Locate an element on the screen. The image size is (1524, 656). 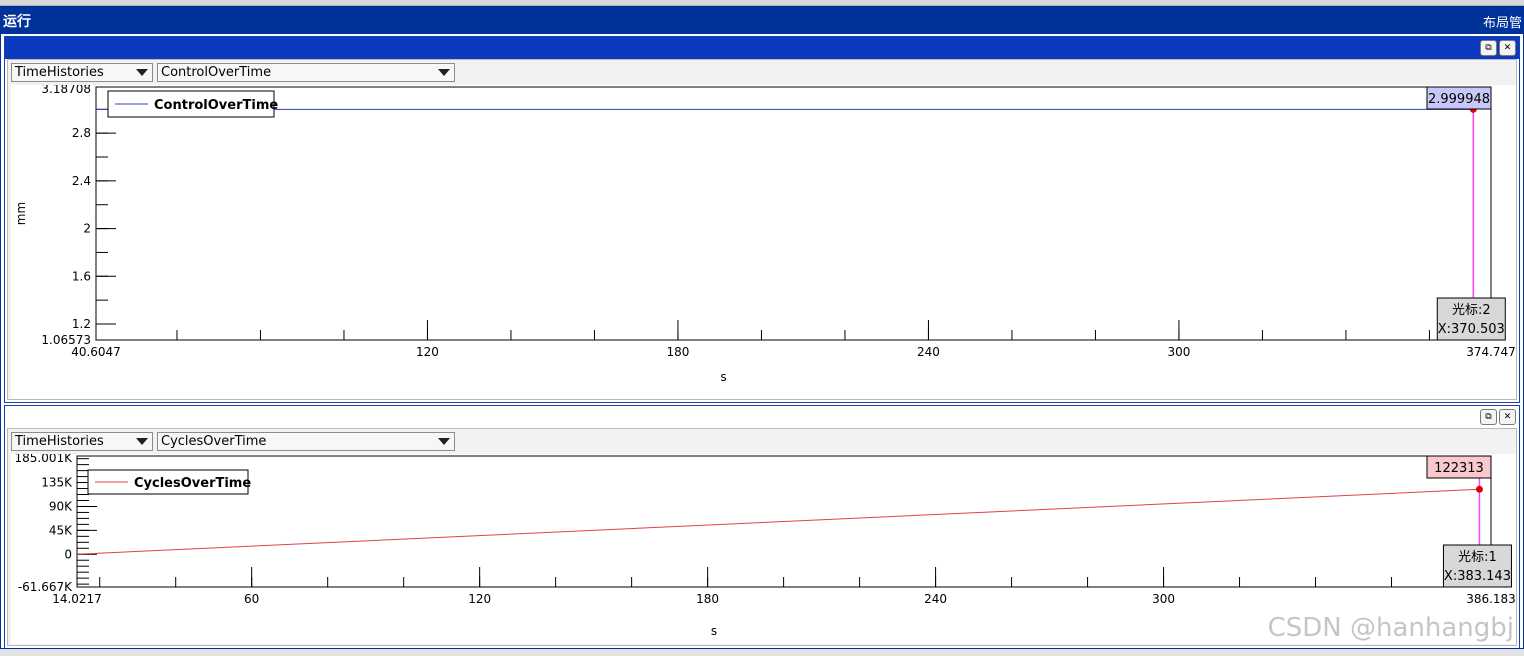
y-tick-label: 1.2 is located at coordinates (81, 324).